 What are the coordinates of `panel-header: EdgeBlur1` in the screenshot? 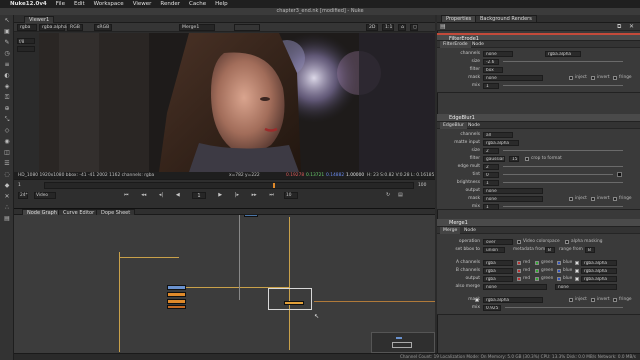 It's located at (538, 118).